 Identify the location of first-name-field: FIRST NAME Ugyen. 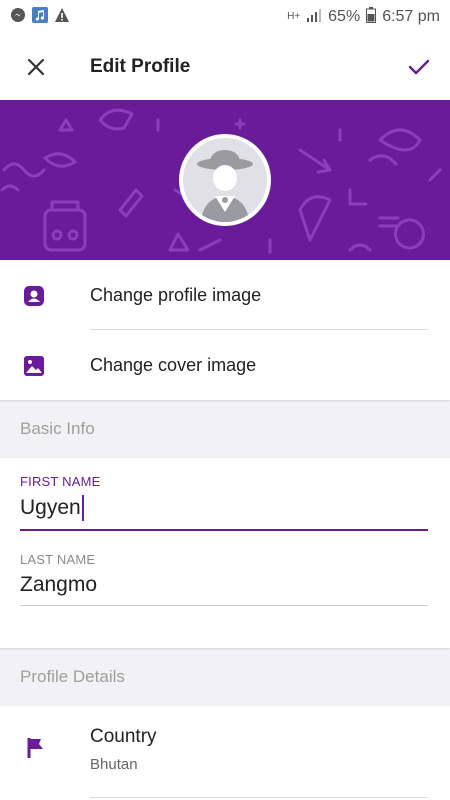
(224, 502).